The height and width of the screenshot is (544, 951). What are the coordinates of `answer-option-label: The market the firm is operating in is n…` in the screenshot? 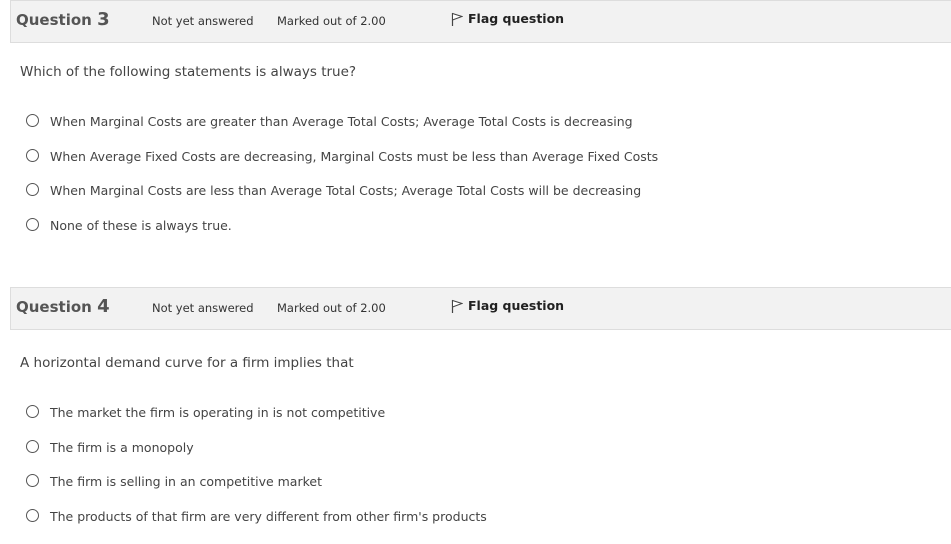 It's located at (217, 412).